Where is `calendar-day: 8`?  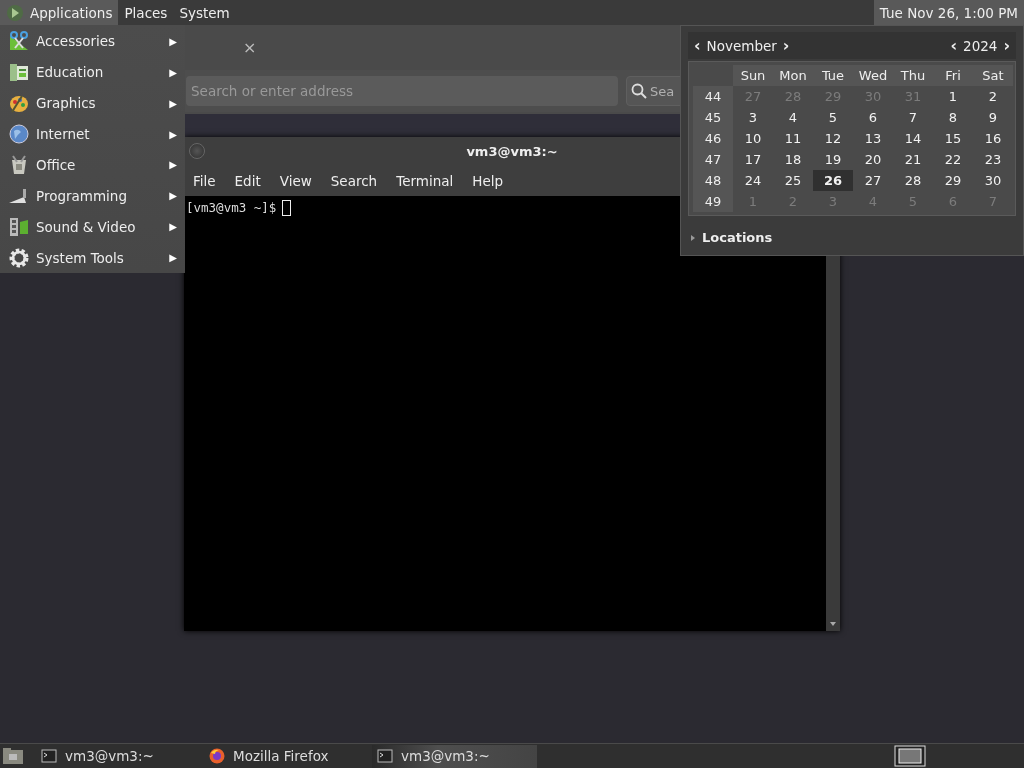 calendar-day: 8 is located at coordinates (953, 117).